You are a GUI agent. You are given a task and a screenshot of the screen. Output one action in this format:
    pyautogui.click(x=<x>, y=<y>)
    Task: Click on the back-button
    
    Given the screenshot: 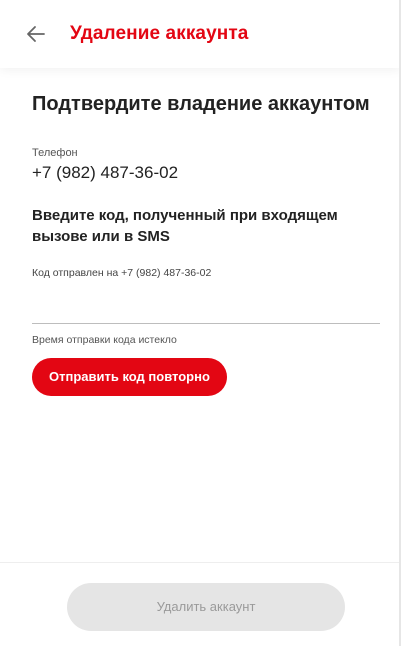 What is the action you would take?
    pyautogui.click(x=36, y=34)
    